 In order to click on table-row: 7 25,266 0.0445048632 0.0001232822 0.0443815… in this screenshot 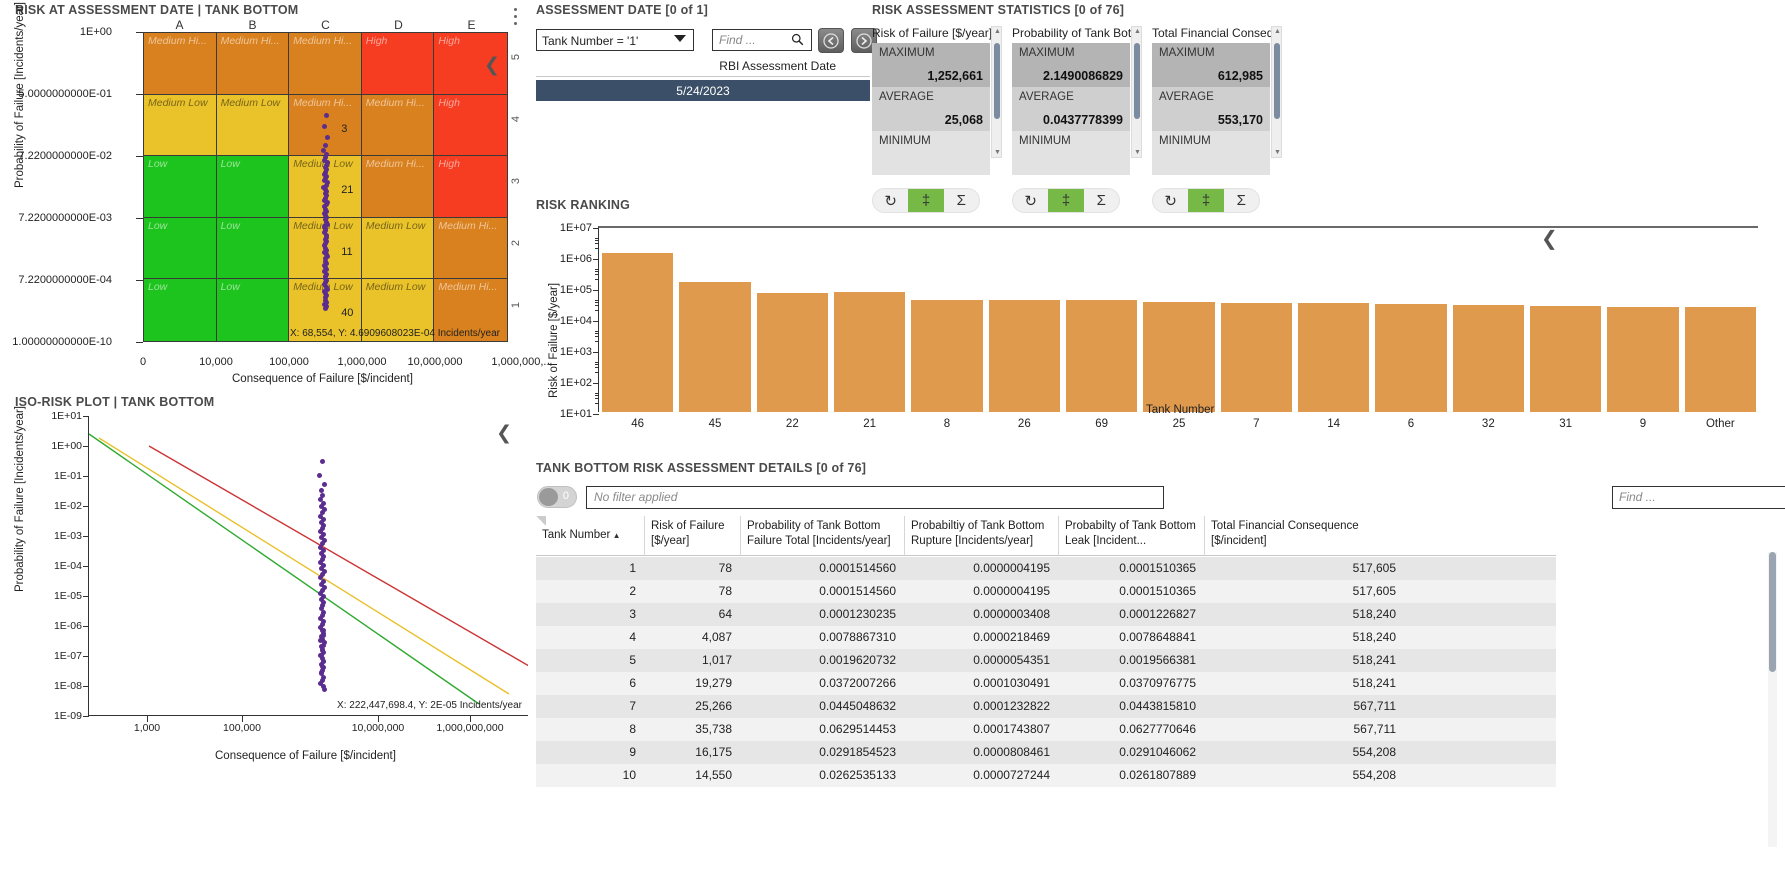, I will do `click(1046, 706)`.